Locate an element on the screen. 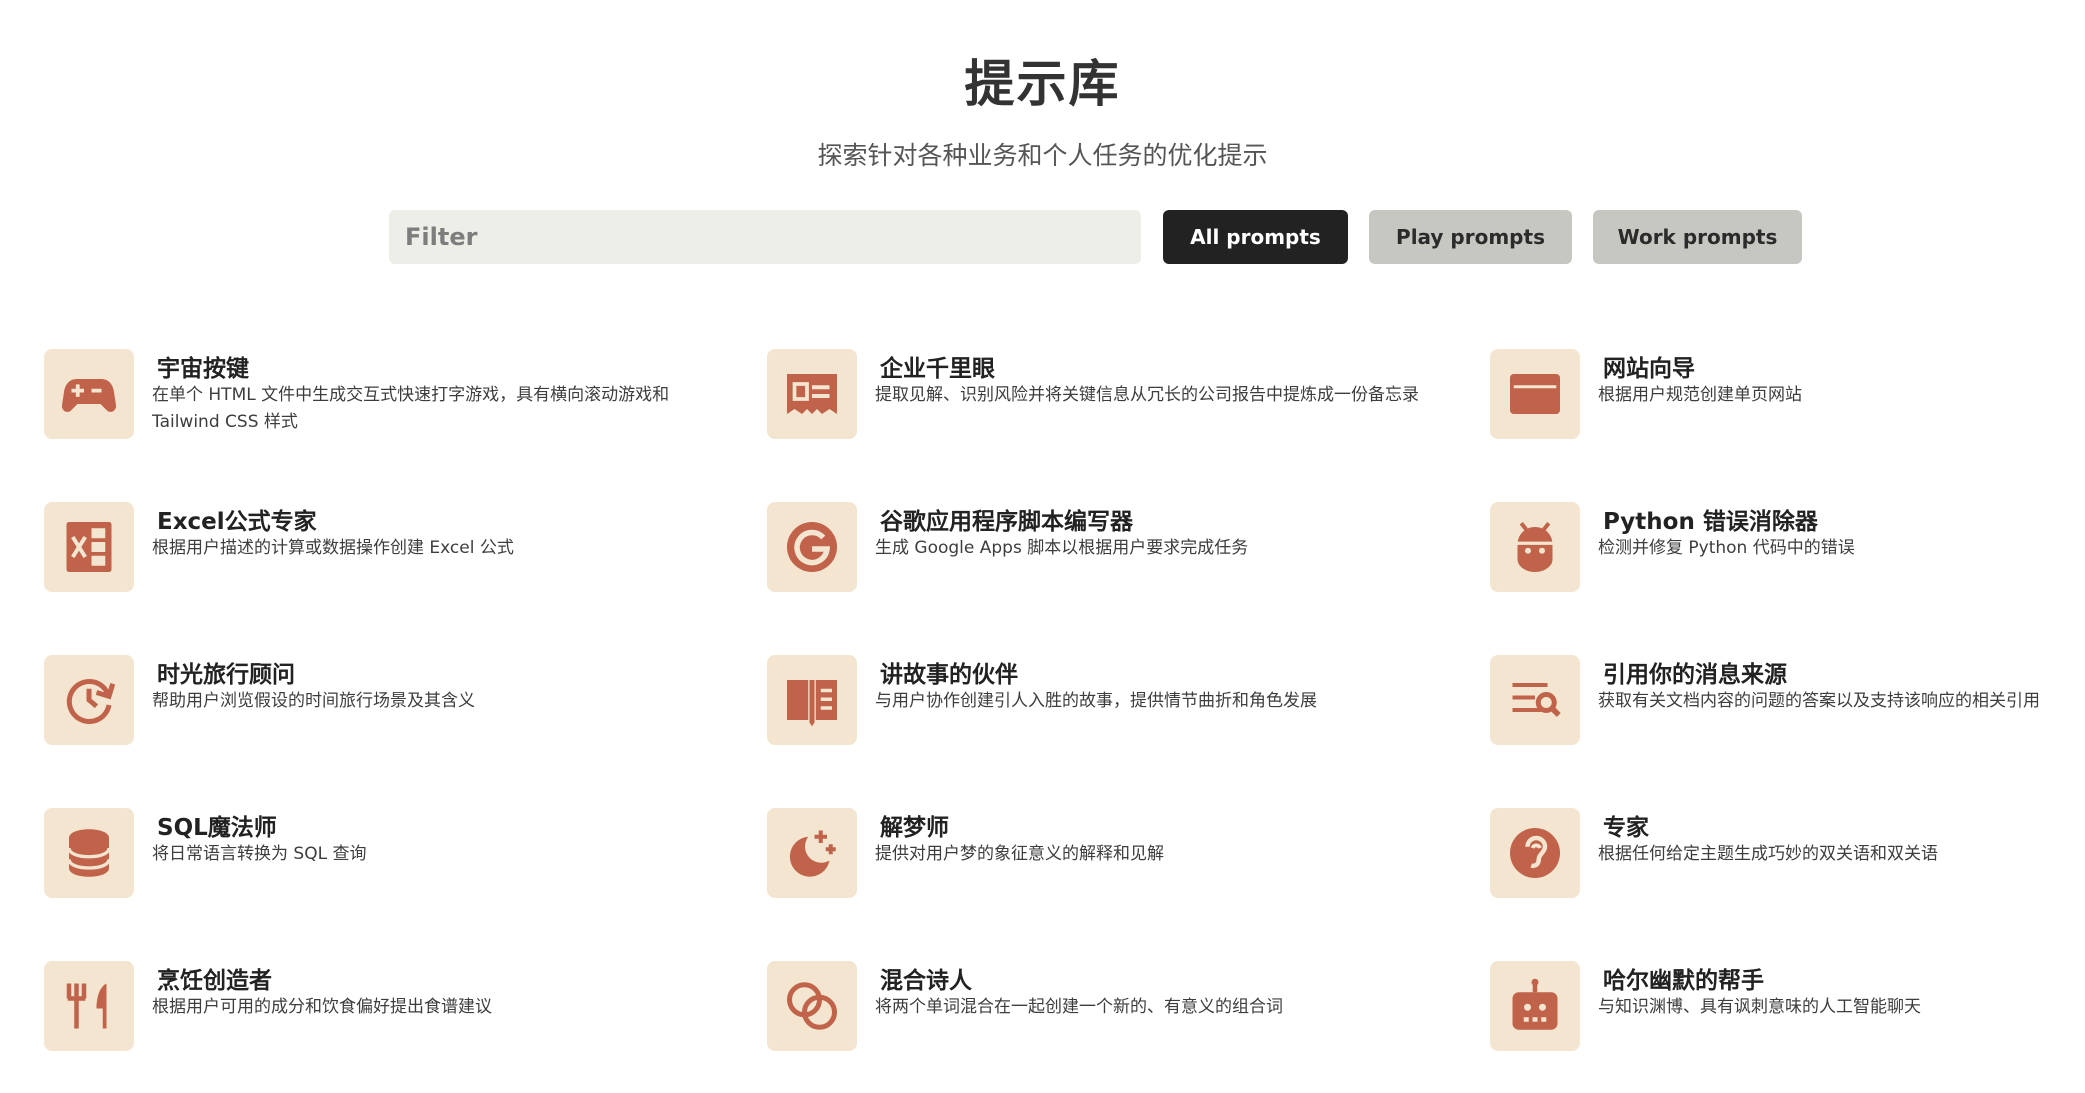  robot-icon is located at coordinates (1535, 1006).